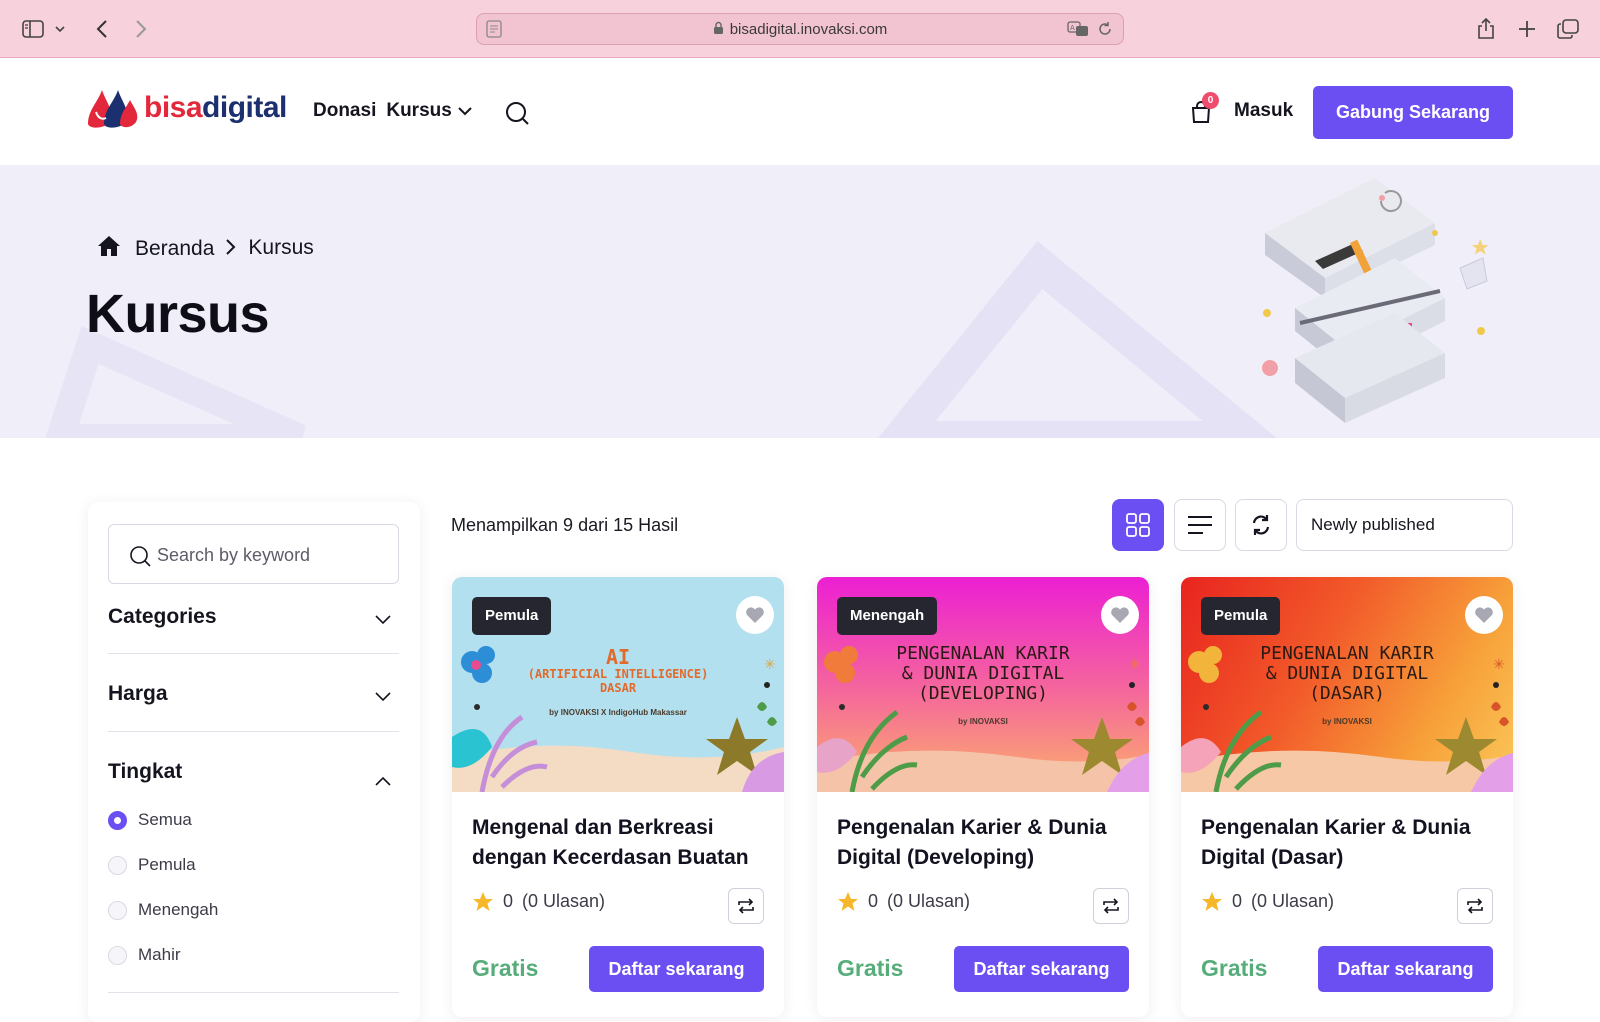 Image resolution: width=1600 pixels, height=1022 pixels. Describe the element at coordinates (253, 773) in the screenshot. I see `filter-level-header: Tingkat` at that location.